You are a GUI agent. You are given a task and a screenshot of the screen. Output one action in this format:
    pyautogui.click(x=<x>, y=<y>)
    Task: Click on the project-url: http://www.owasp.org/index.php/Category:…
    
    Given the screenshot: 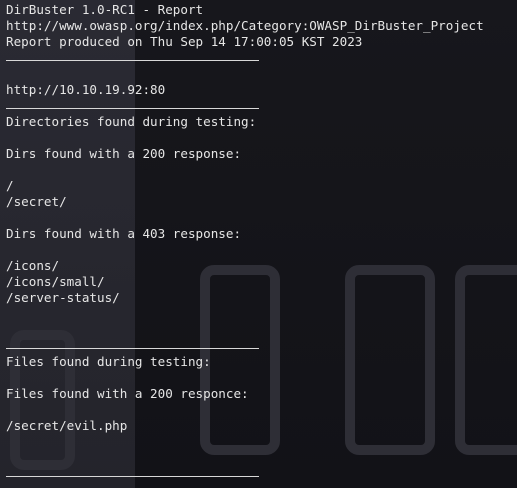 What is the action you would take?
    pyautogui.click(x=245, y=25)
    